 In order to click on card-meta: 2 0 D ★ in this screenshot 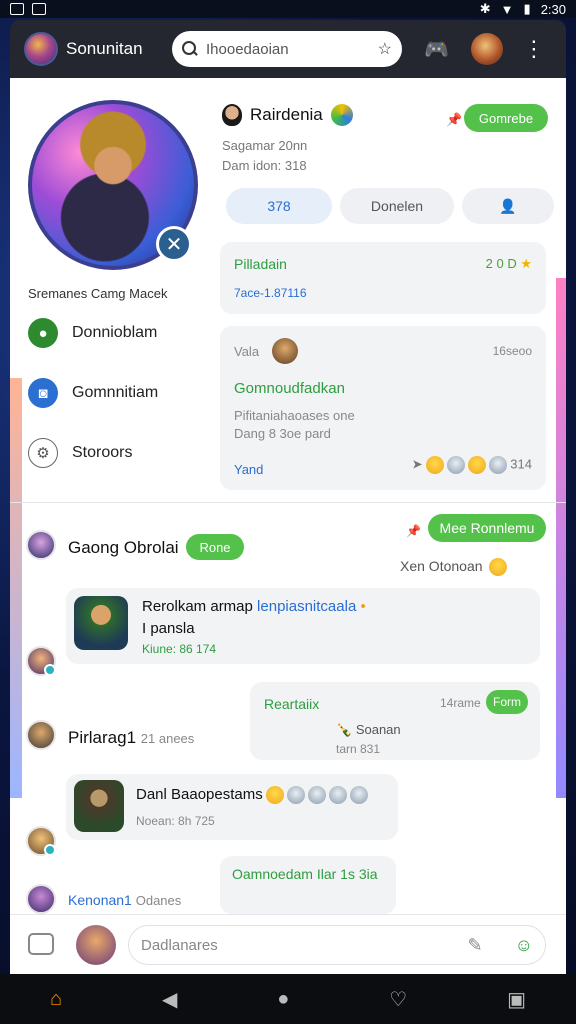, I will do `click(508, 263)`.